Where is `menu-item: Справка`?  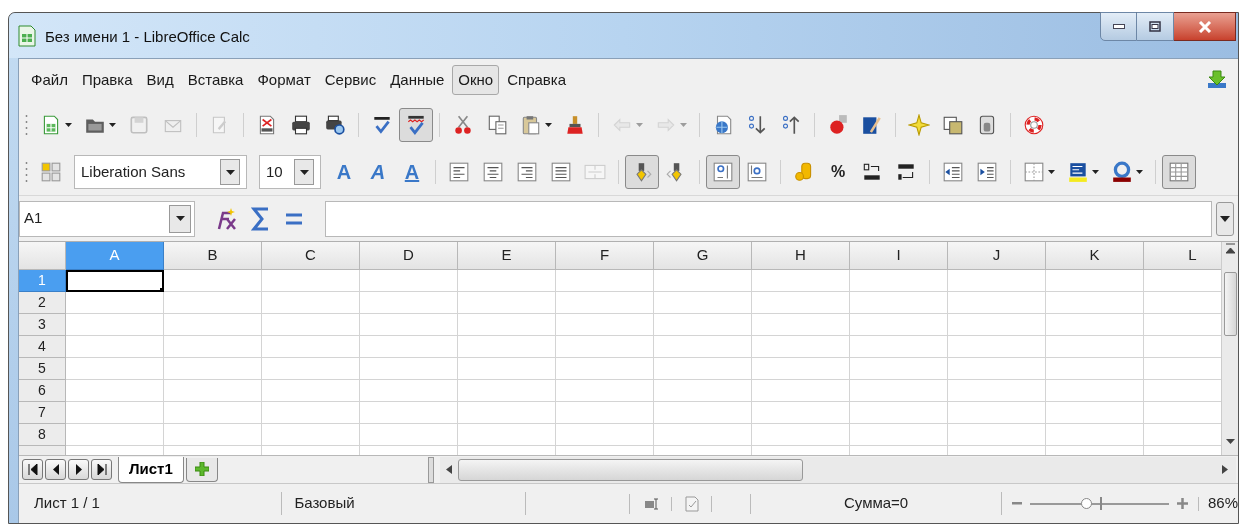 menu-item: Справка is located at coordinates (537, 80).